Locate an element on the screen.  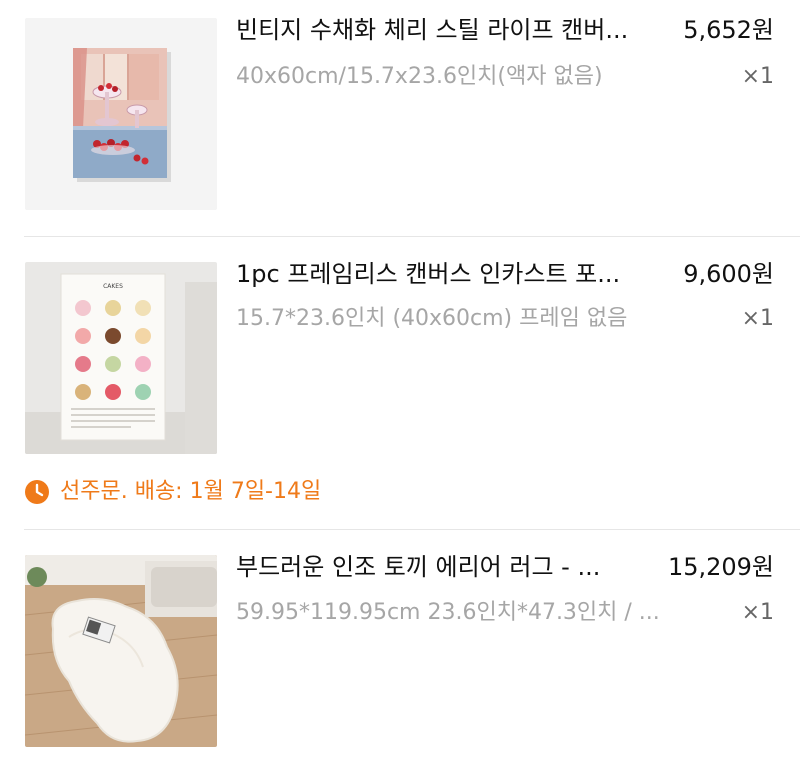
clock-icon is located at coordinates (37, 492).